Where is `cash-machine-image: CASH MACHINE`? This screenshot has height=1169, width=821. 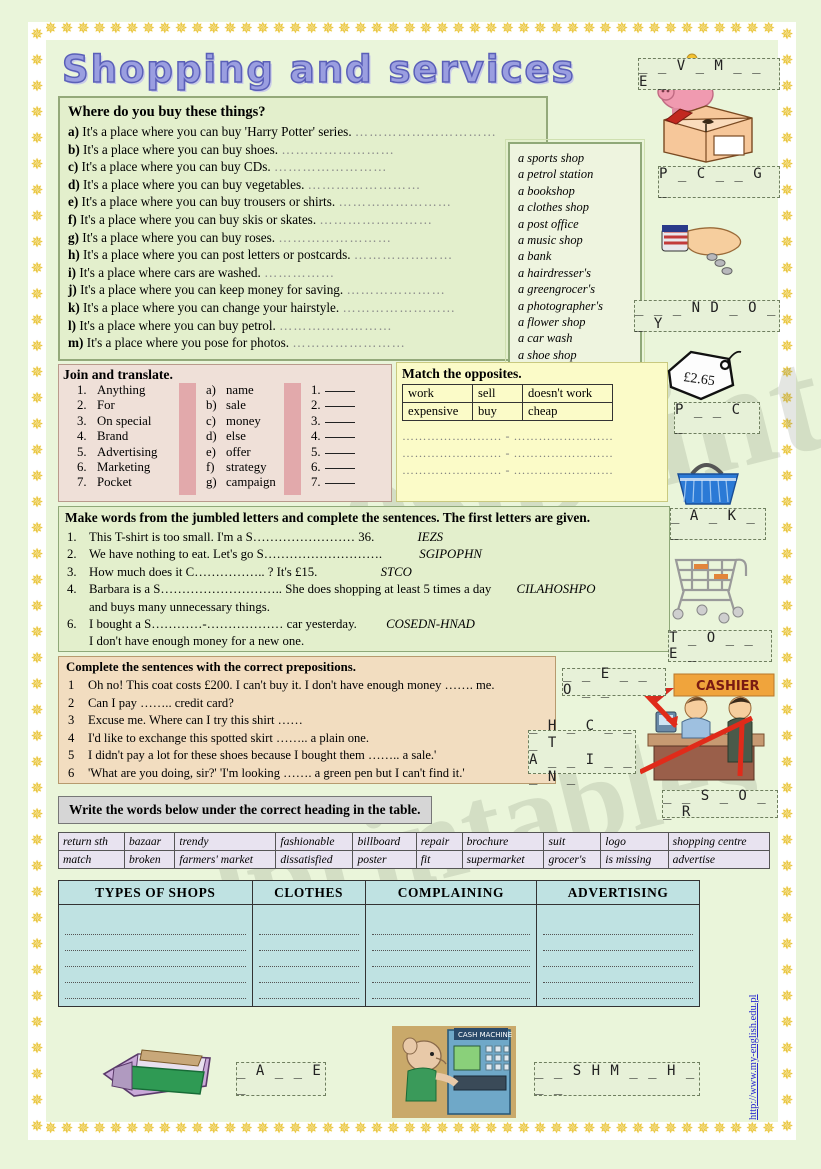 cash-machine-image: CASH MACHINE is located at coordinates (454, 1072).